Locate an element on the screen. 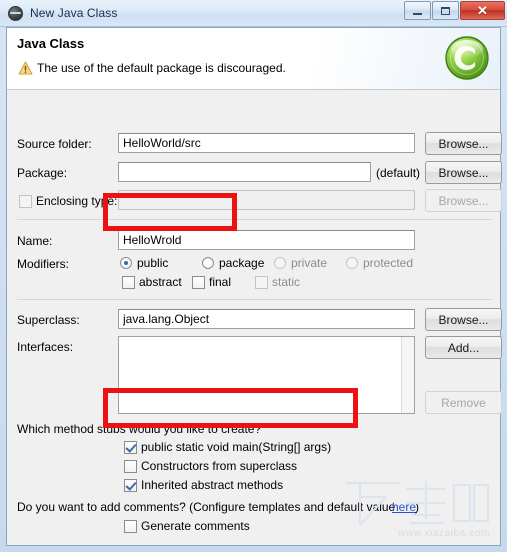 This screenshot has height=552, width=507. stub-label-constructors: Constructors from superclass is located at coordinates (219, 466).